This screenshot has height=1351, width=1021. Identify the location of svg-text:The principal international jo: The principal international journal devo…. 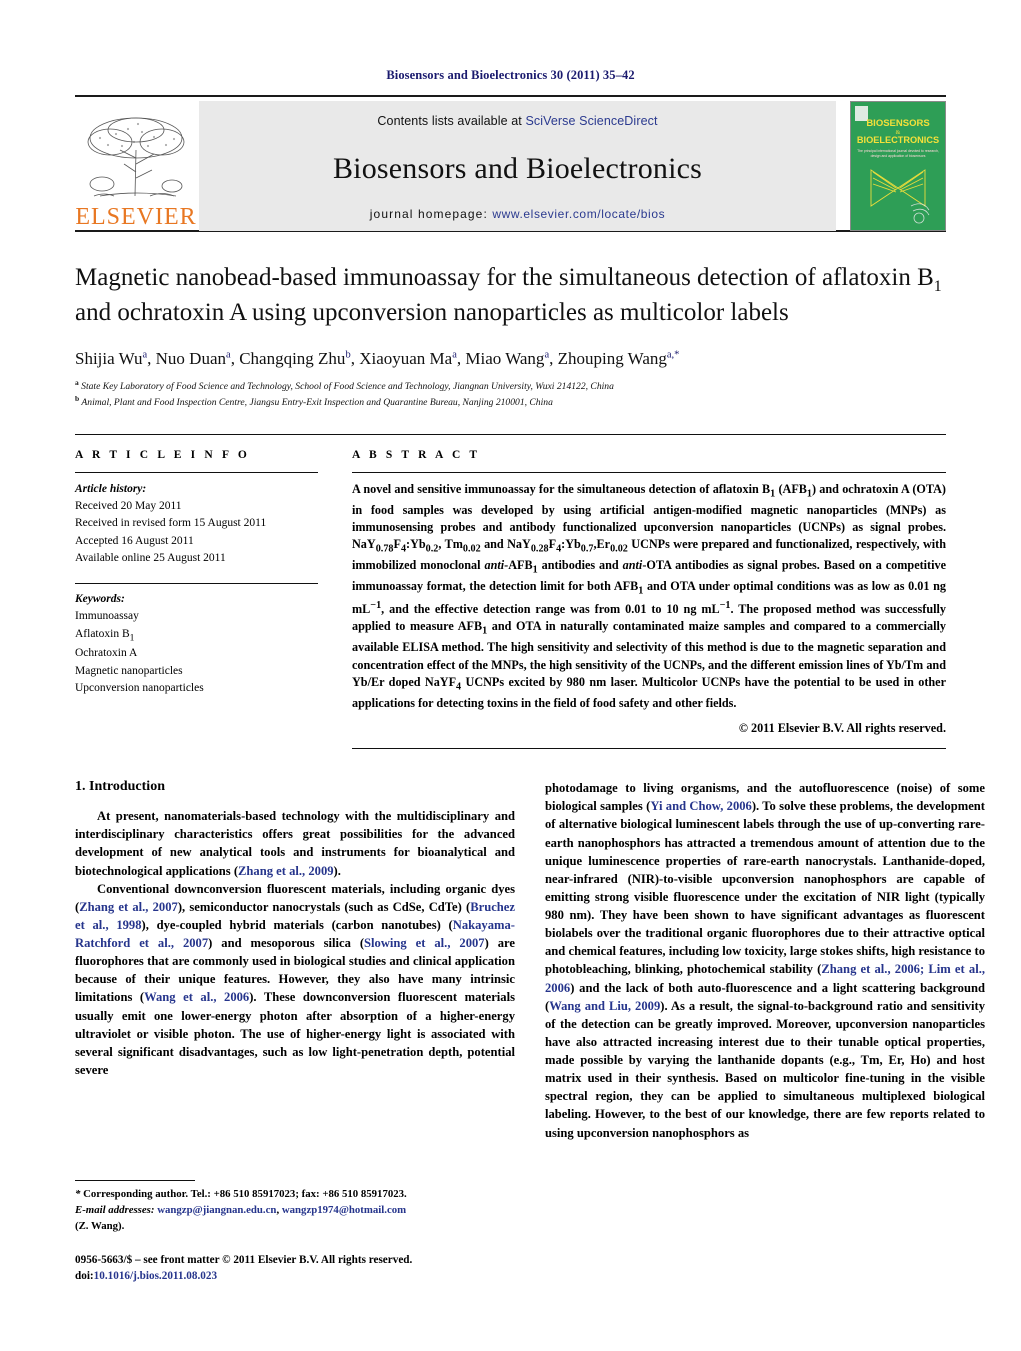
(898, 151).